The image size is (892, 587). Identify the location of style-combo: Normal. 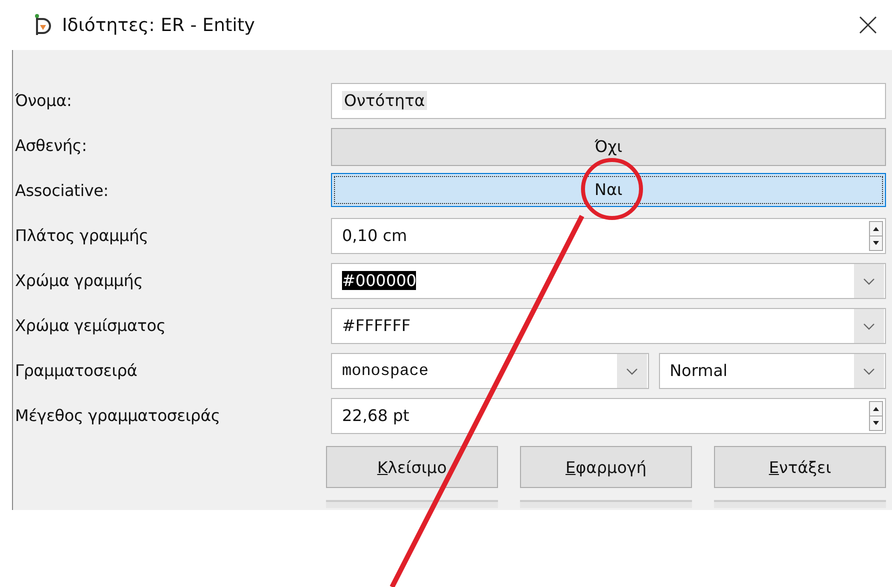
(772, 370).